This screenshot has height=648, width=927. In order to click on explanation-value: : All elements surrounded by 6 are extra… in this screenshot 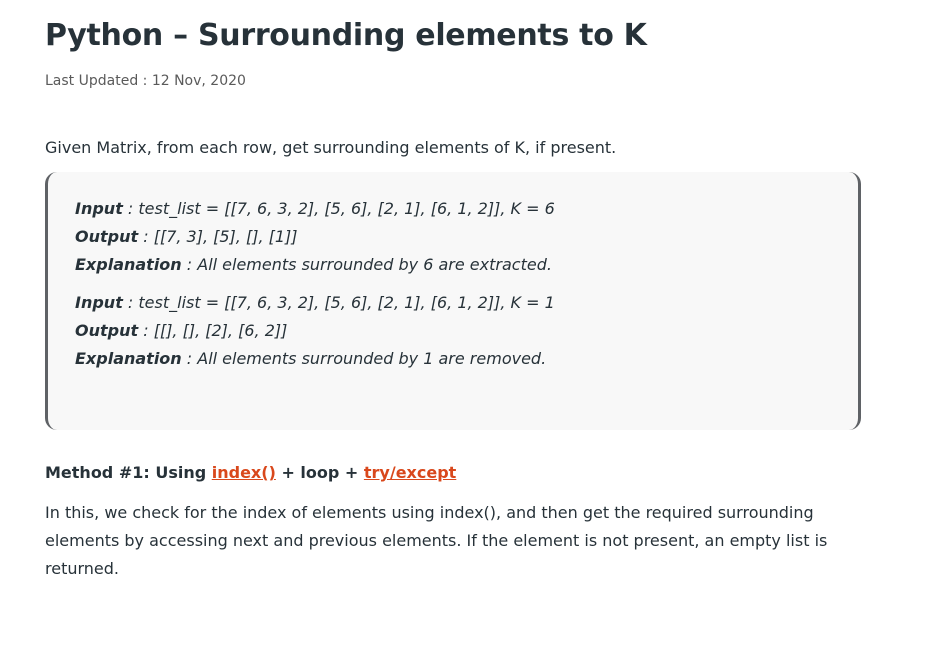, I will do `click(366, 264)`.